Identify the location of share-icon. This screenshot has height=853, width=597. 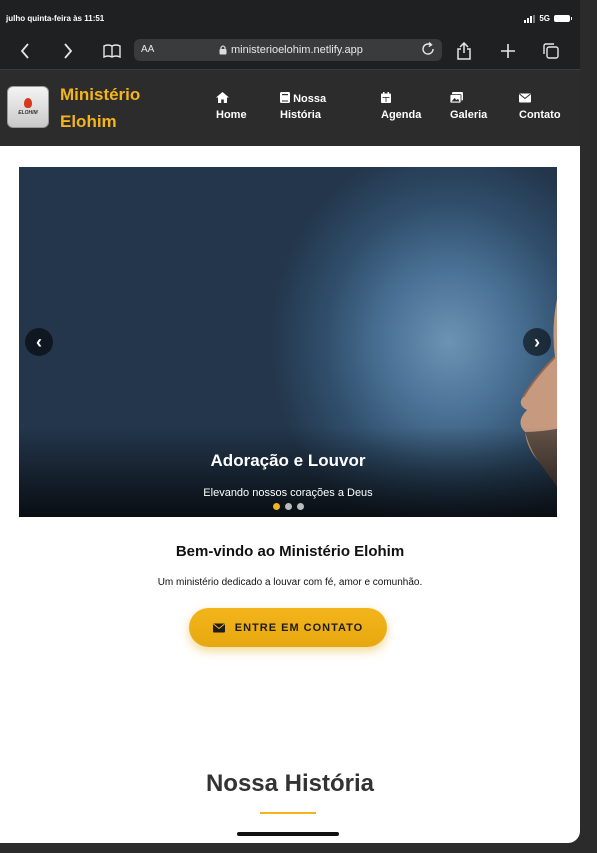
(464, 51).